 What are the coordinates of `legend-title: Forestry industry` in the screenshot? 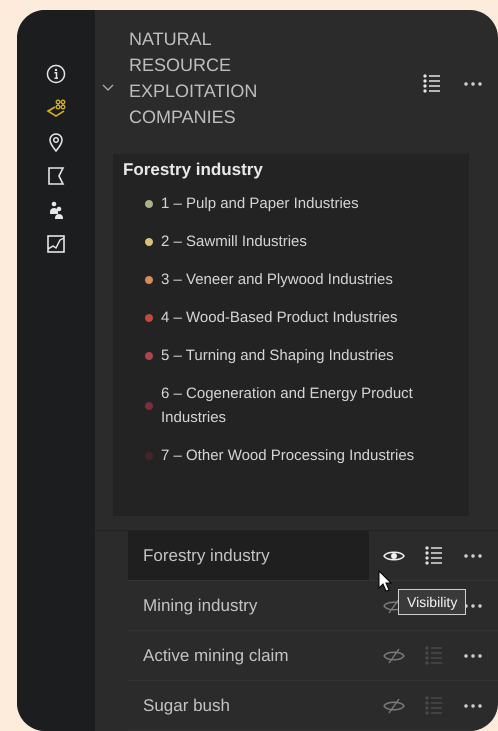 It's located at (193, 170).